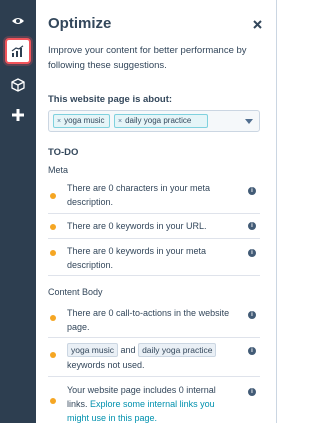 The height and width of the screenshot is (423, 320). Describe the element at coordinates (92, 350) in the screenshot. I see `keyword-chip: yoga music` at that location.